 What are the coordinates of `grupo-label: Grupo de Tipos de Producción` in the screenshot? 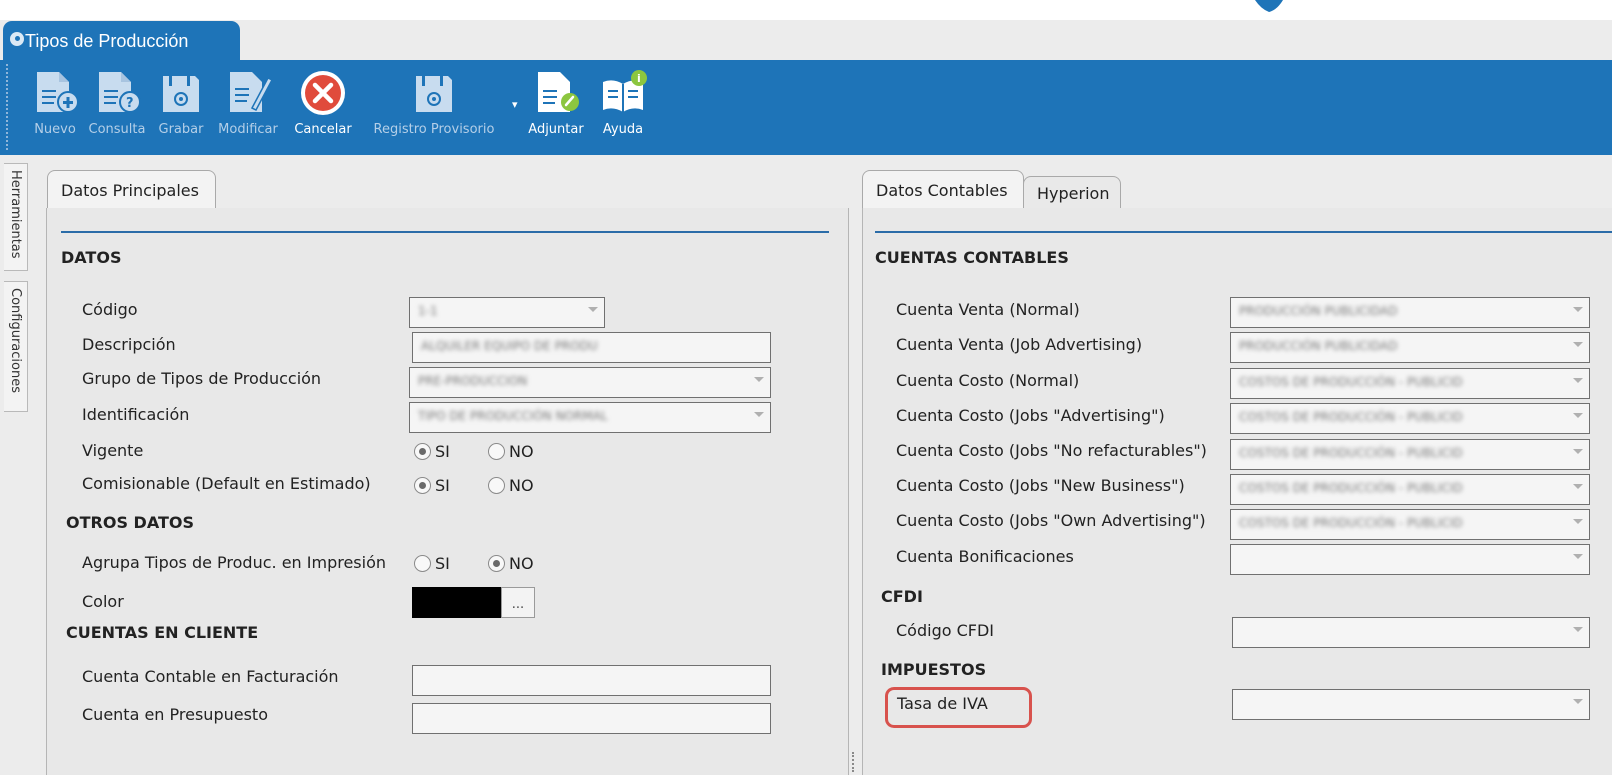 It's located at (202, 378).